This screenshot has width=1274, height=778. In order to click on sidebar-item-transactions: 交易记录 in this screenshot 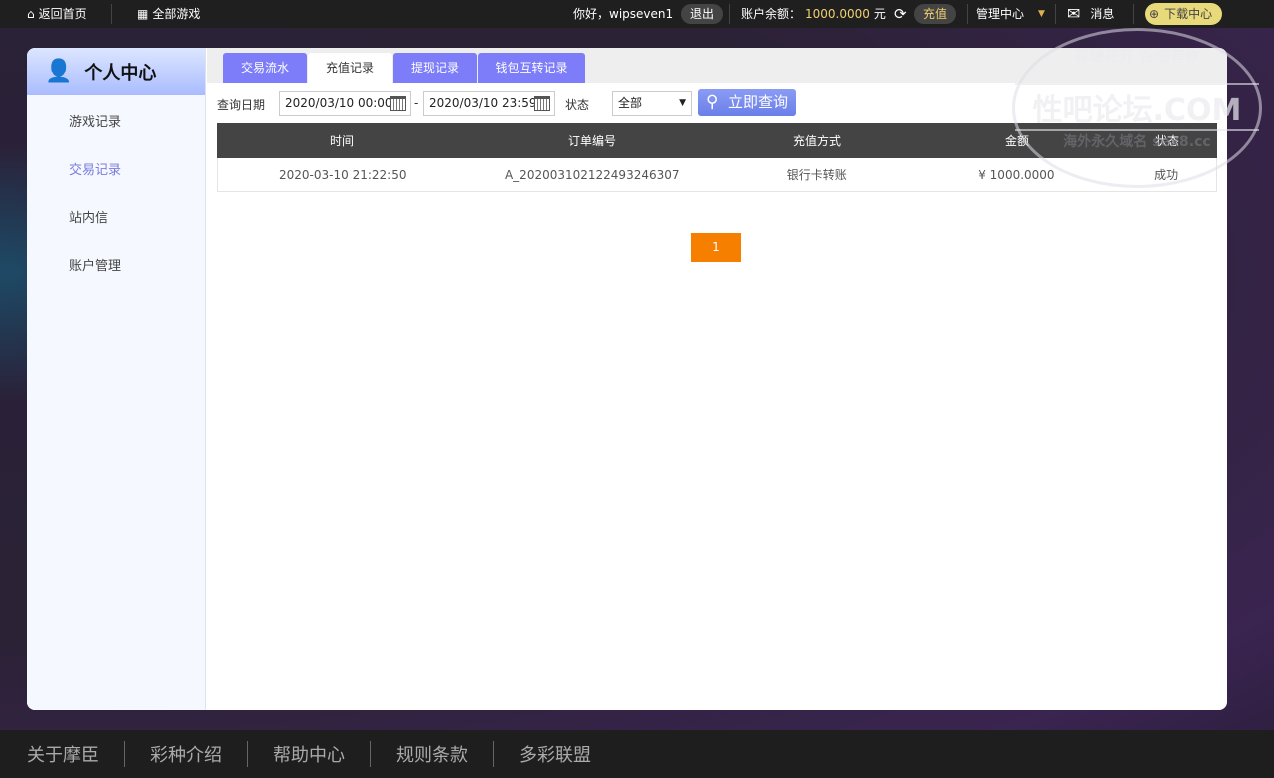, I will do `click(95, 168)`.